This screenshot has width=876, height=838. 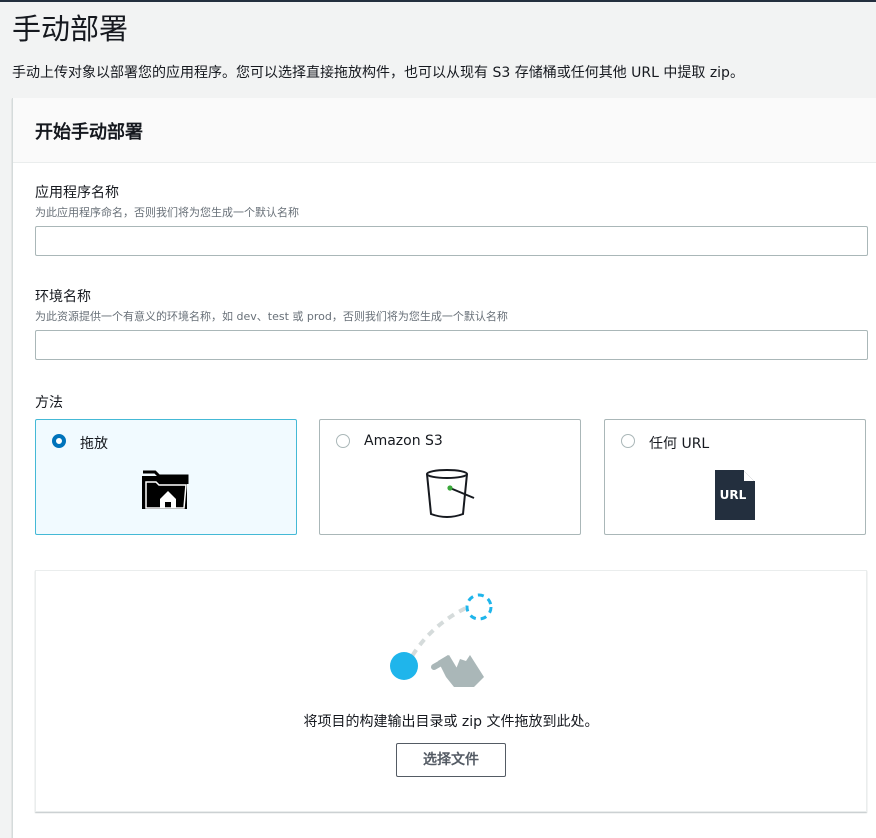 What do you see at coordinates (451, 722) in the screenshot?
I see `drop-zone-instructions: 将项目的构建输出目录或 zip 文件拖放到此处。` at bounding box center [451, 722].